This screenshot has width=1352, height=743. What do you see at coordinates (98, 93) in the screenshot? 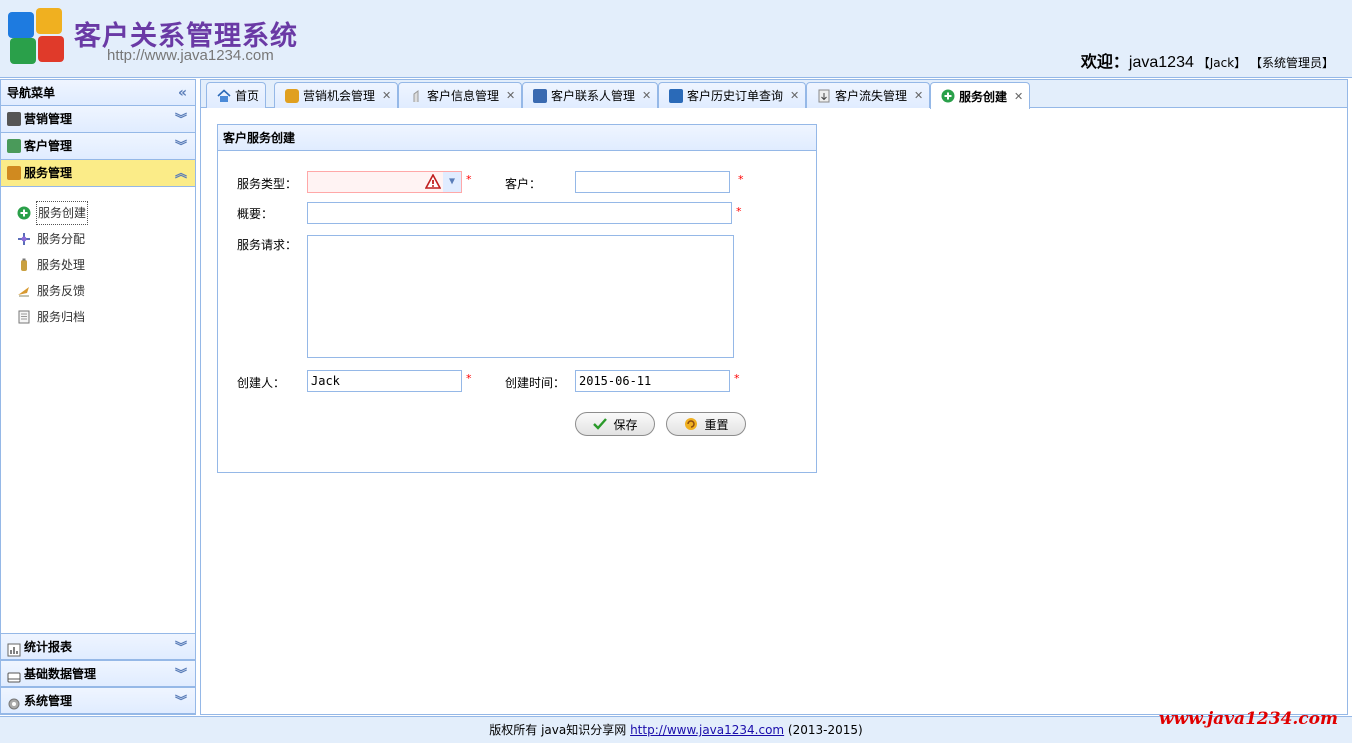
I see `nav-title: 导航菜单 «` at bounding box center [98, 93].